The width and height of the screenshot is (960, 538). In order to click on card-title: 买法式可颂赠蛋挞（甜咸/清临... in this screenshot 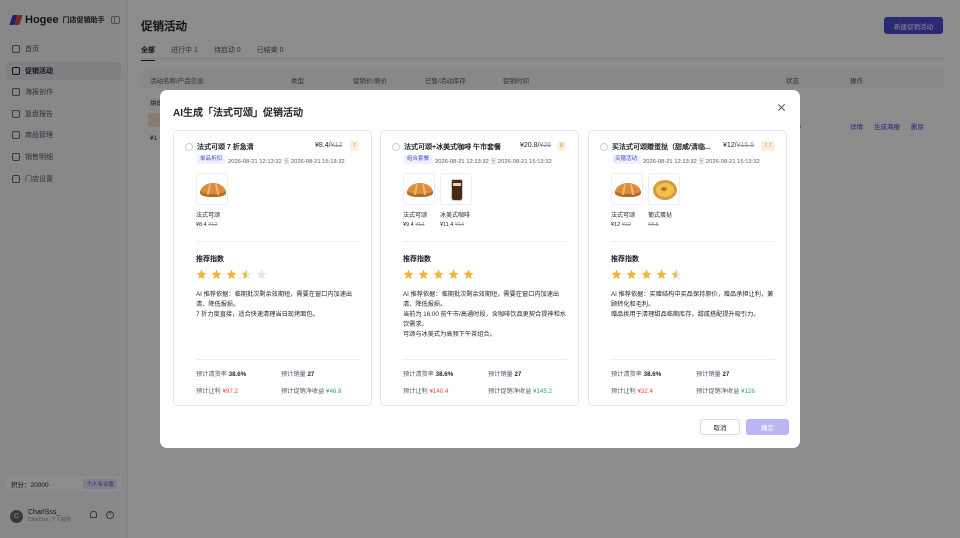, I will do `click(661, 147)`.